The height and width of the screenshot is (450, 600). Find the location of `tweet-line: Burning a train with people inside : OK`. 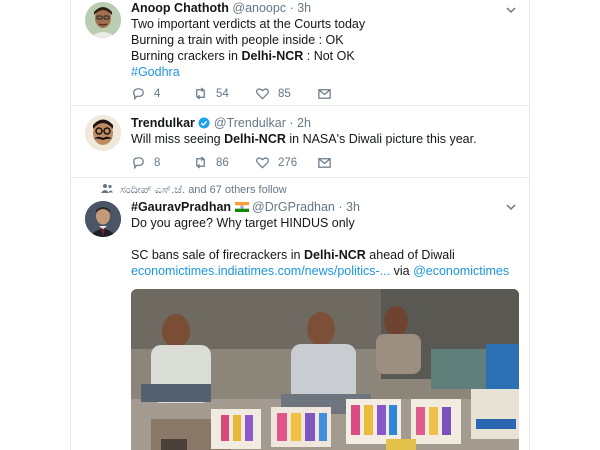

tweet-line: Burning a train with people inside : OK is located at coordinates (237, 40).